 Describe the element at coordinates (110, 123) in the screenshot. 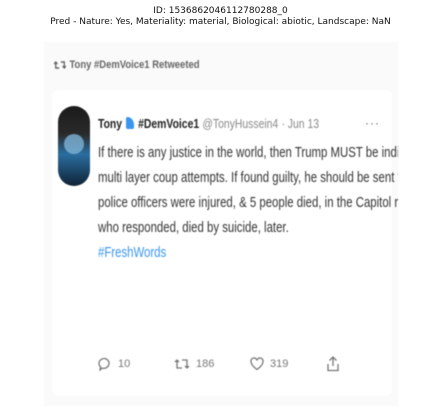

I see `author-name: Tony` at that location.